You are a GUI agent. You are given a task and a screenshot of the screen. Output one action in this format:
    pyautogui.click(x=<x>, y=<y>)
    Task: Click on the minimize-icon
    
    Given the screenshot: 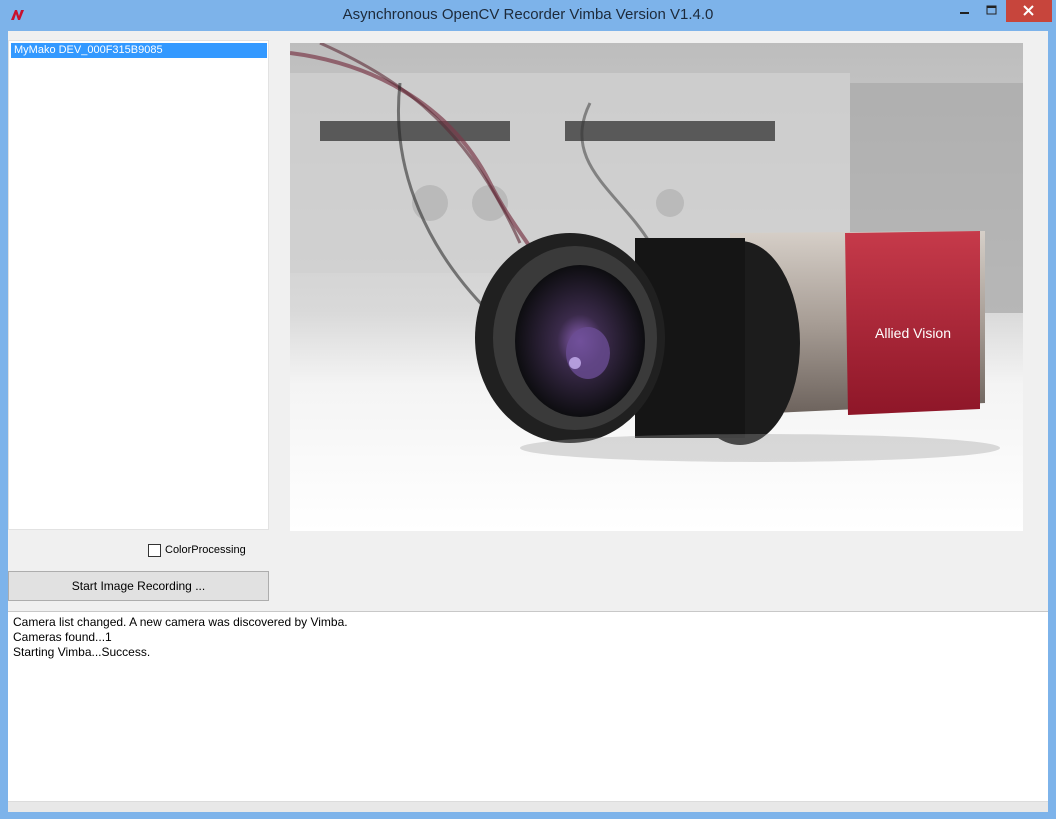 What is the action you would take?
    pyautogui.click(x=964, y=13)
    